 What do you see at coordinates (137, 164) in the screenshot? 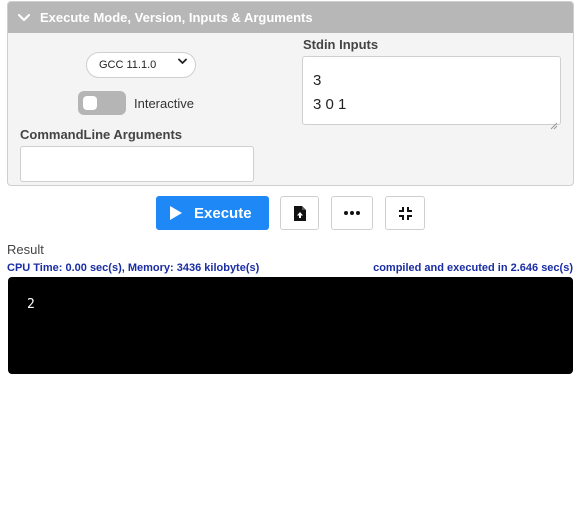
I see `cmd-args-input` at bounding box center [137, 164].